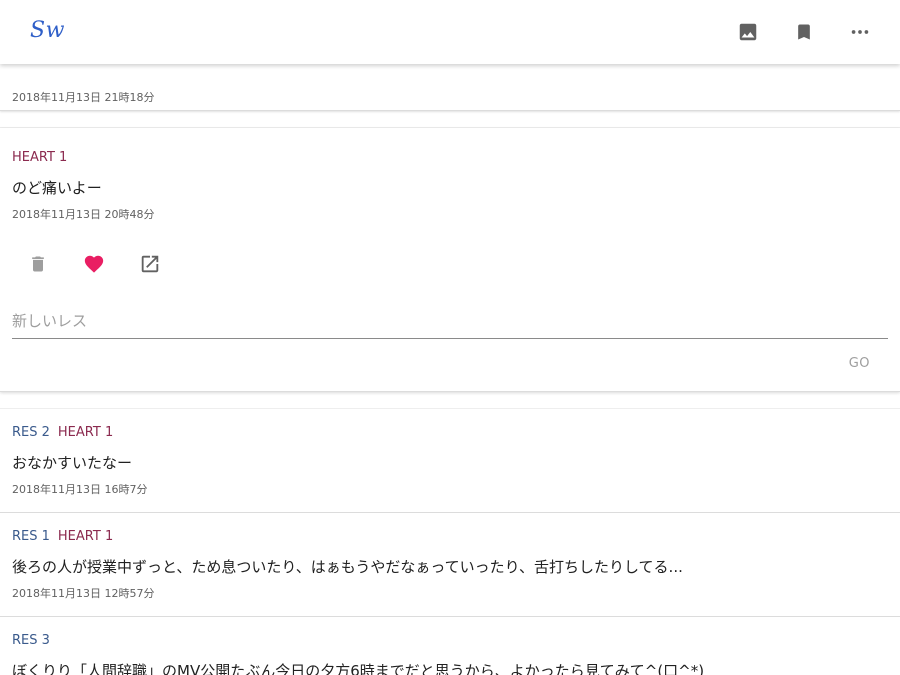 This screenshot has width=900, height=675. What do you see at coordinates (38, 264) in the screenshot?
I see `delete-icon` at bounding box center [38, 264].